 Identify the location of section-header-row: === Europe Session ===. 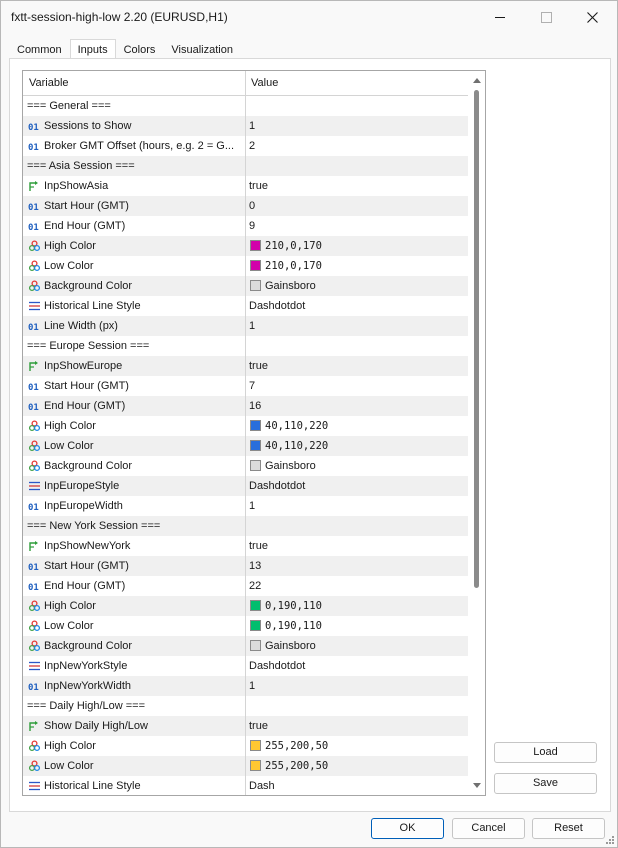
(245, 346).